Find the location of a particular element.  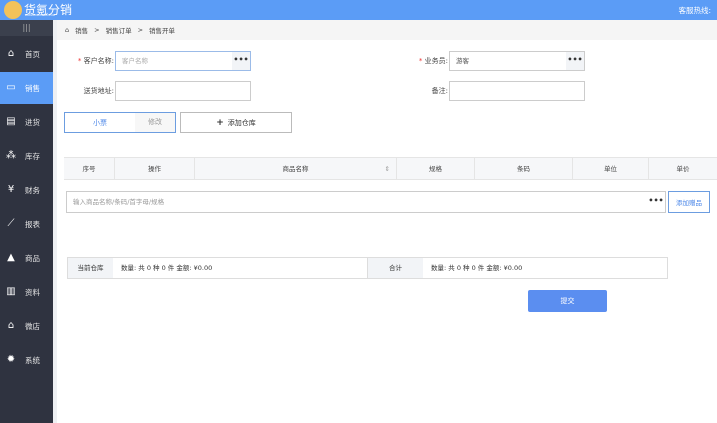

receipt-tab-group: 小票 修改 is located at coordinates (120, 122).